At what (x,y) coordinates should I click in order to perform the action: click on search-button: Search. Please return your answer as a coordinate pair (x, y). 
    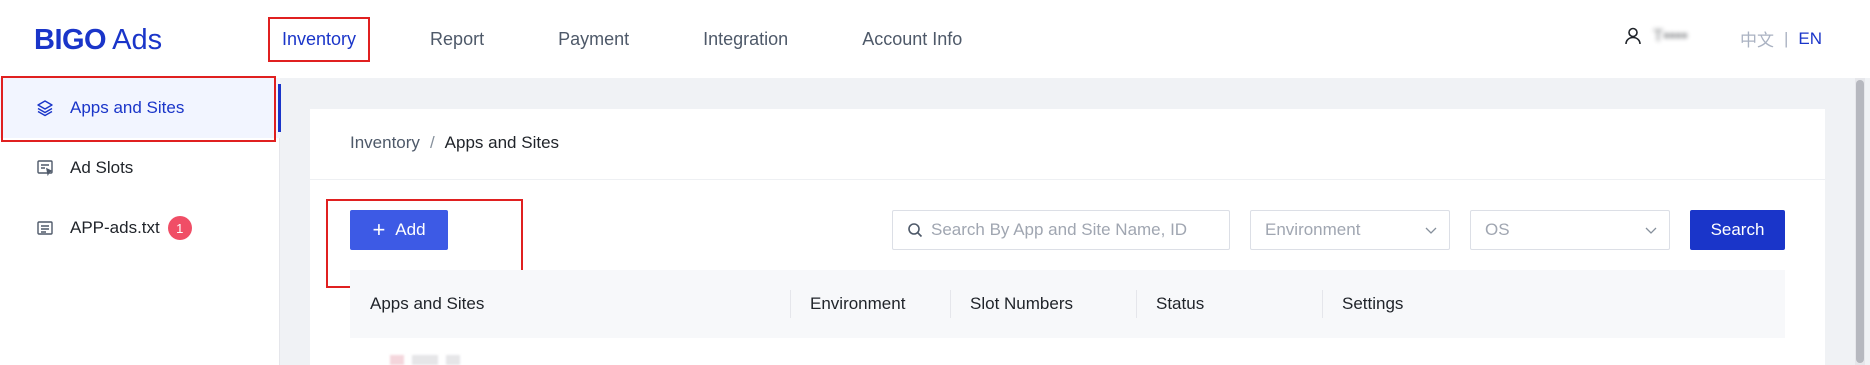
    Looking at the image, I should click on (1737, 230).